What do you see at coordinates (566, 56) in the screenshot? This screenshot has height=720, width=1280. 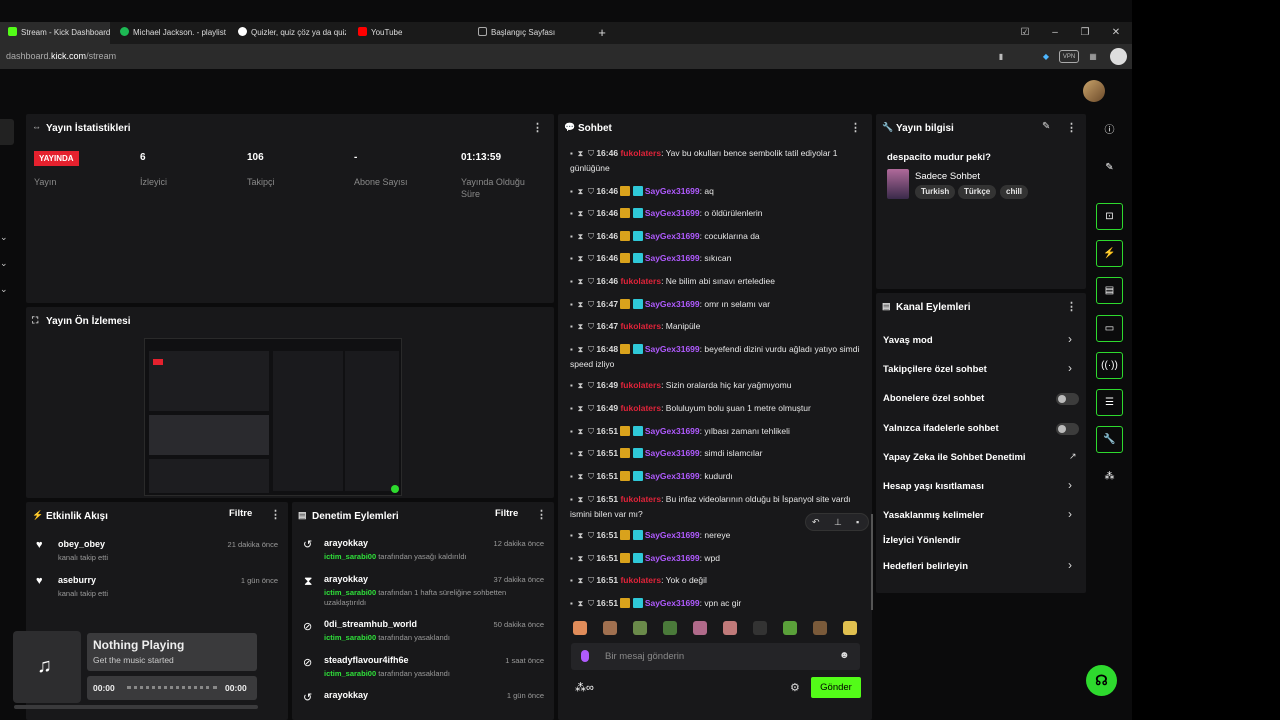 I see `address-bar: dashboard.kick.com/stream` at bounding box center [566, 56].